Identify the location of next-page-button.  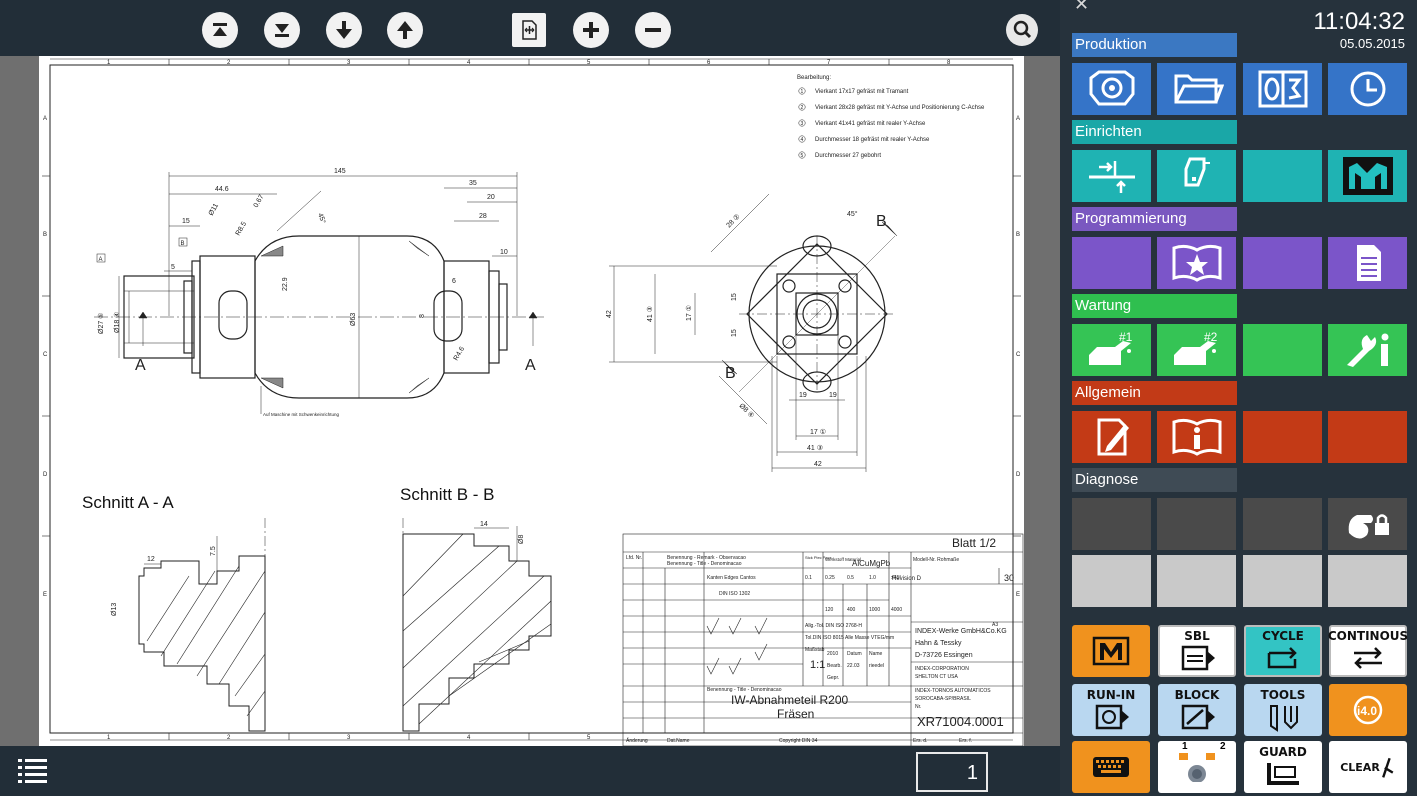
(344, 30).